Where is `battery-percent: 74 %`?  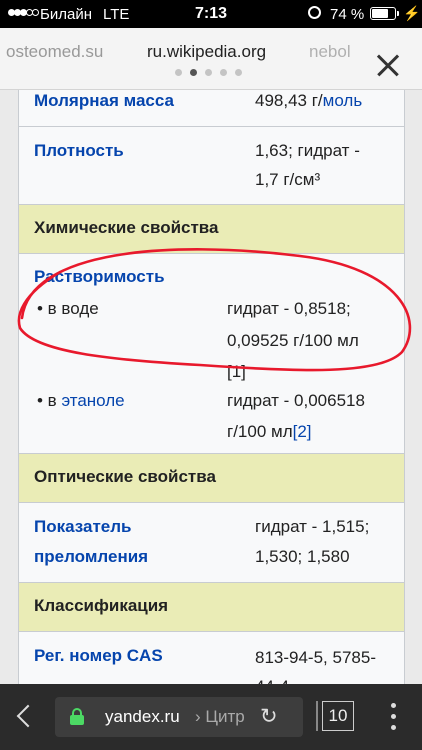
battery-percent: 74 % is located at coordinates (347, 14).